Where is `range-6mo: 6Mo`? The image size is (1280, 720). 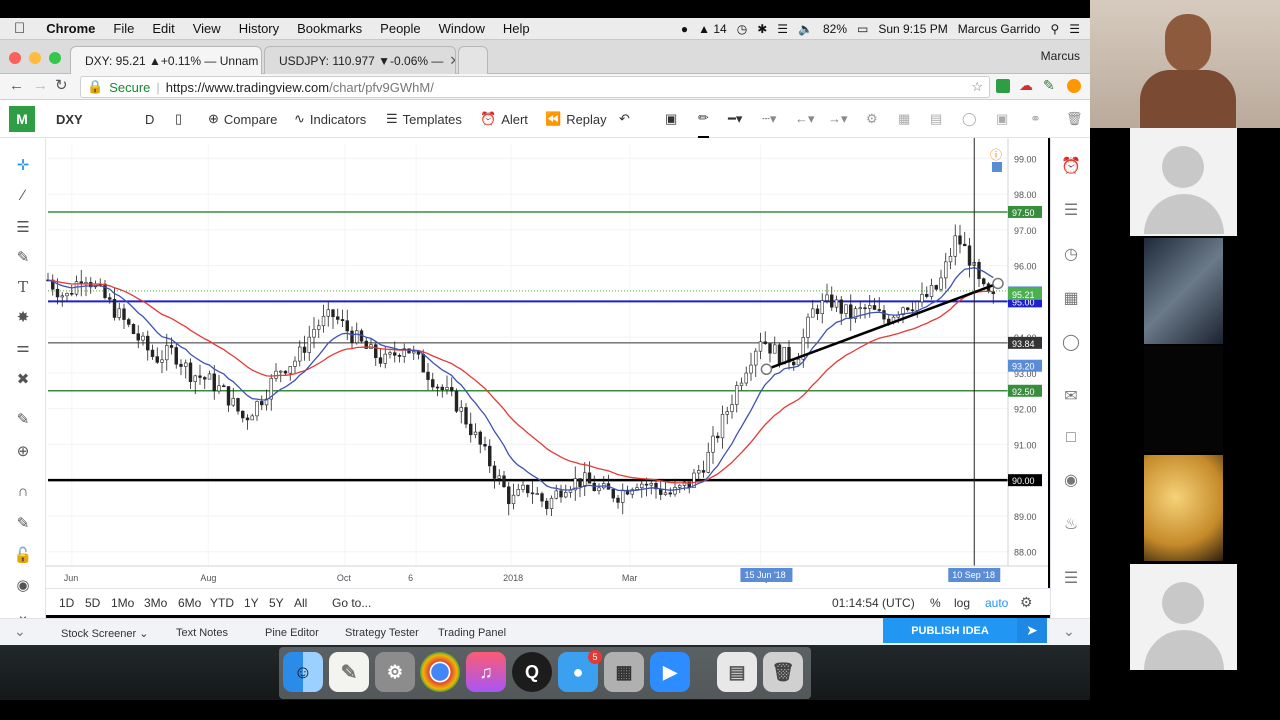 range-6mo: 6Mo is located at coordinates (189, 603).